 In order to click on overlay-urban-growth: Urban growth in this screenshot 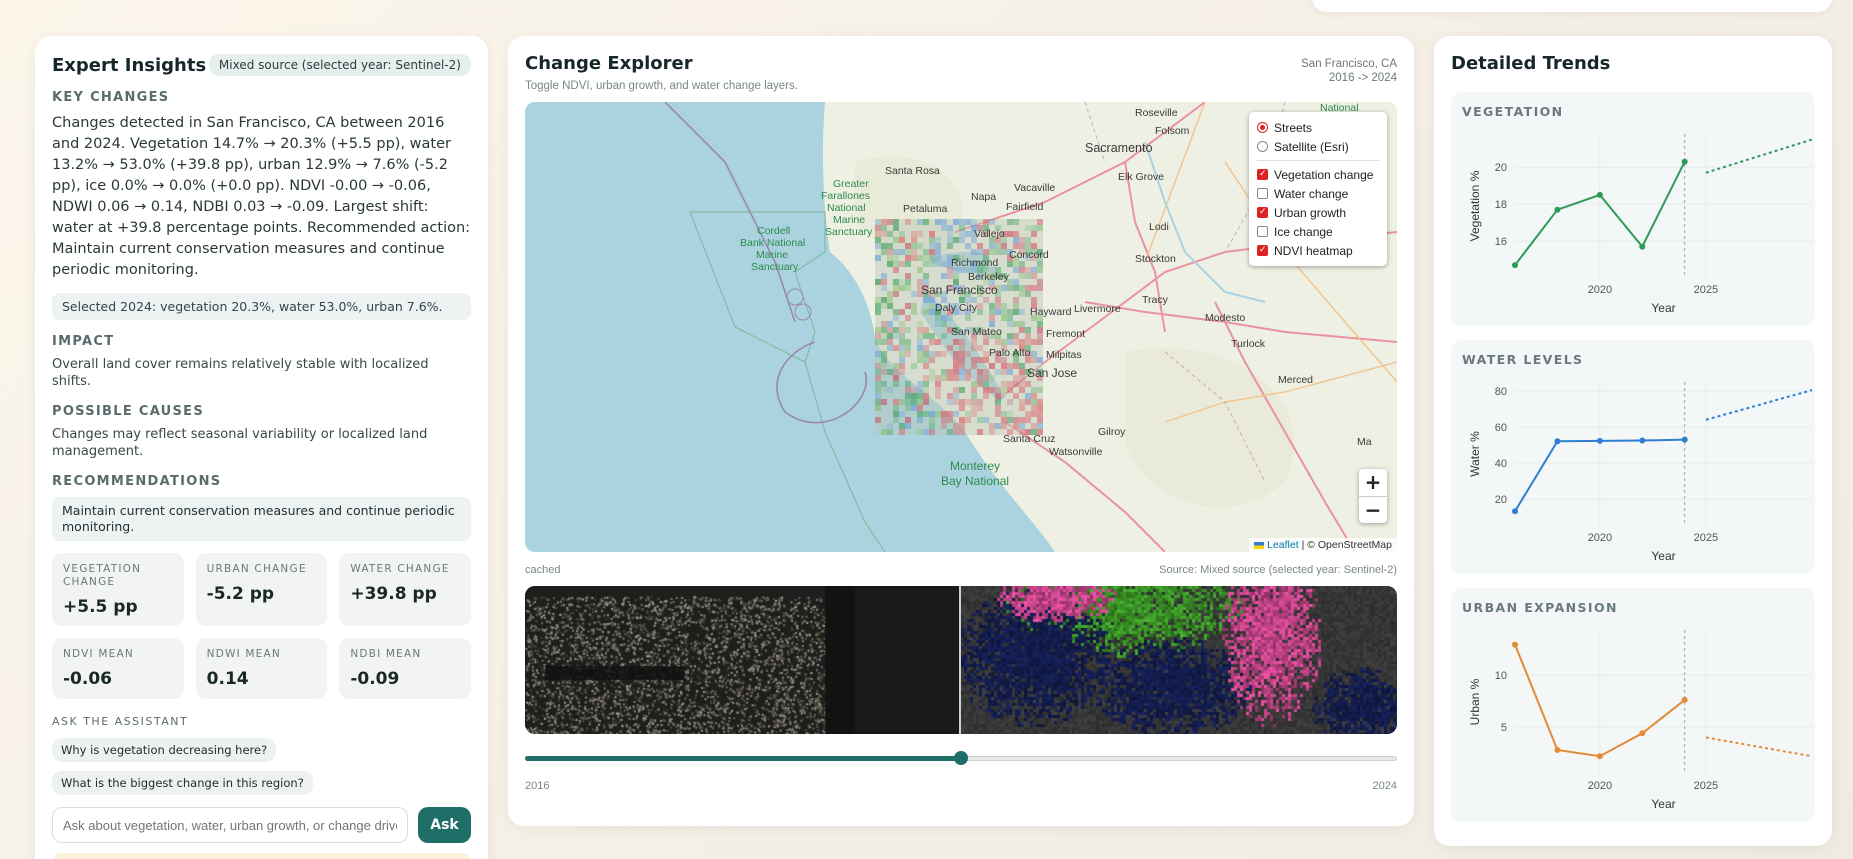, I will do `click(1318, 212)`.